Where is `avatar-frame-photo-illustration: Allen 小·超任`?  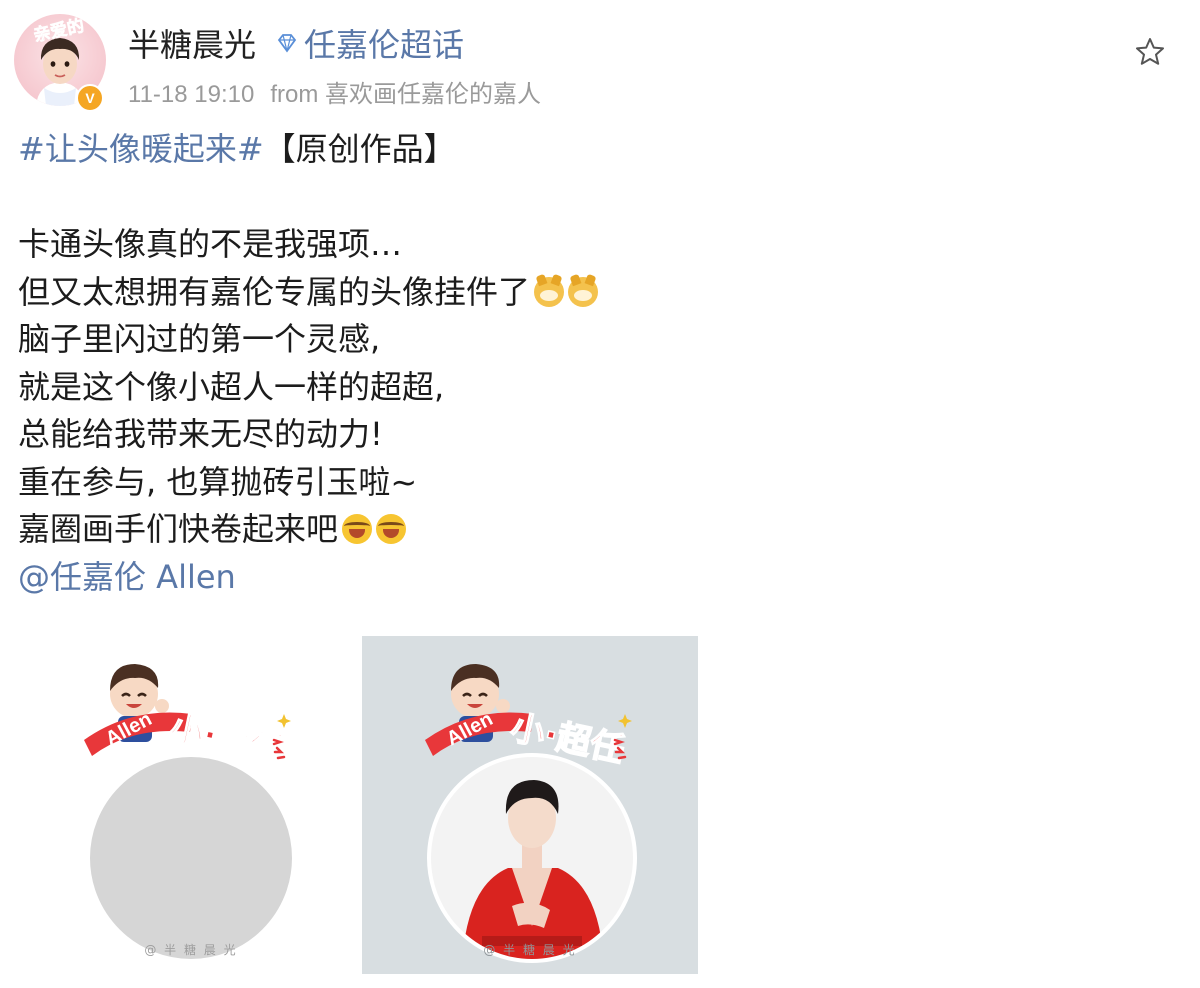
avatar-frame-photo-illustration: Allen 小·超任 is located at coordinates (531, 813).